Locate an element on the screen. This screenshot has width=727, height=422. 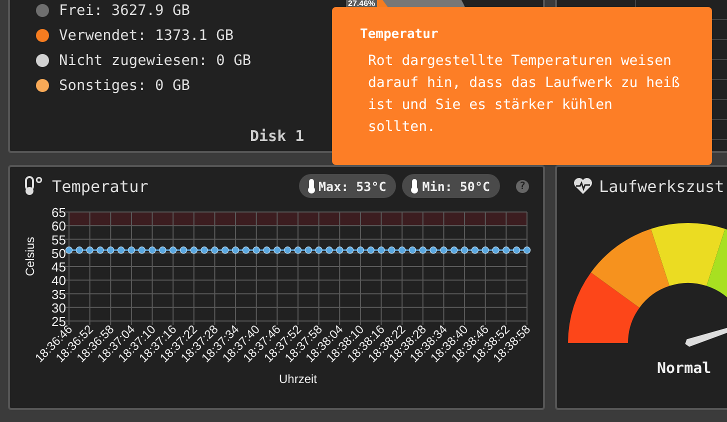
tooltip-title: Temperatur is located at coordinates (400, 34).